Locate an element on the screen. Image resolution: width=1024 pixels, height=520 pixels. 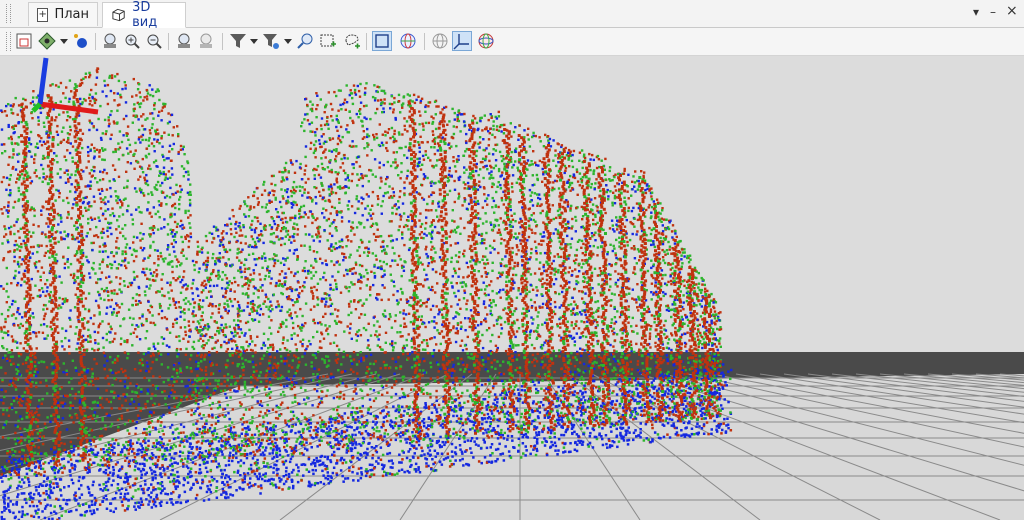
globe-view-icon is located at coordinates (408, 41).